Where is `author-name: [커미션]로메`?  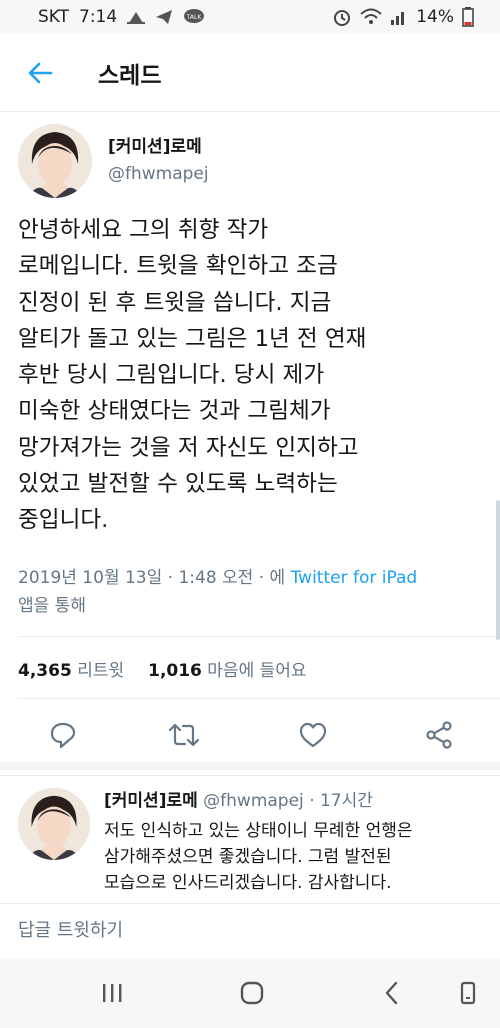
author-name: [커미션]로메 is located at coordinates (155, 144).